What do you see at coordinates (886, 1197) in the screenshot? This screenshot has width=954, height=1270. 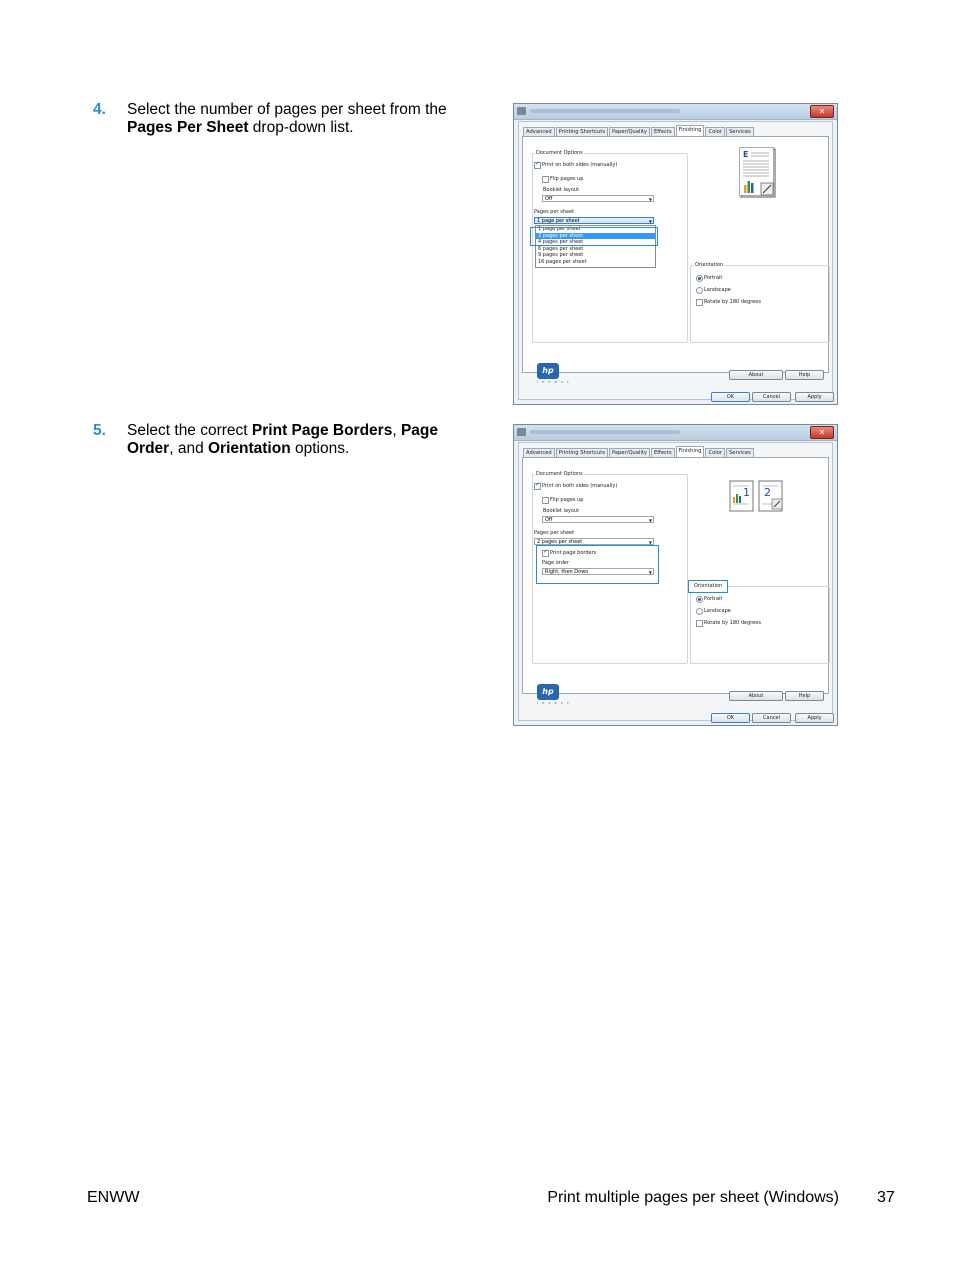 I see `page-number: 37` at bounding box center [886, 1197].